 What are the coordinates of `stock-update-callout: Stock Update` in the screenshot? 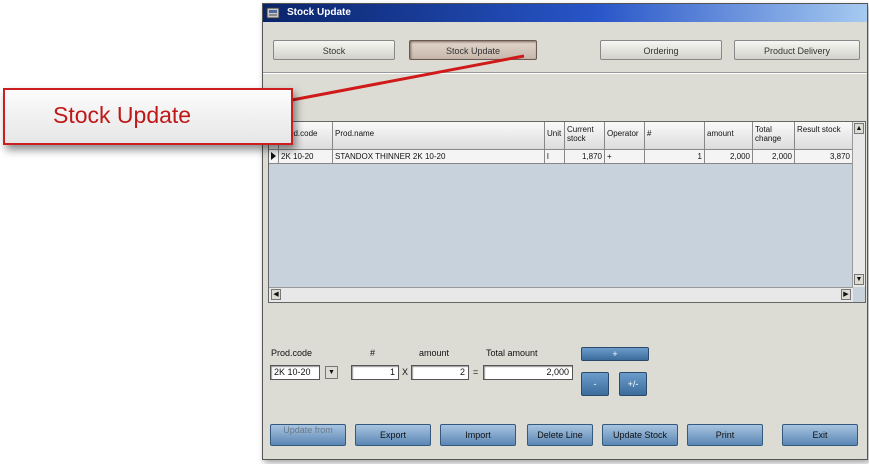 It's located at (148, 116).